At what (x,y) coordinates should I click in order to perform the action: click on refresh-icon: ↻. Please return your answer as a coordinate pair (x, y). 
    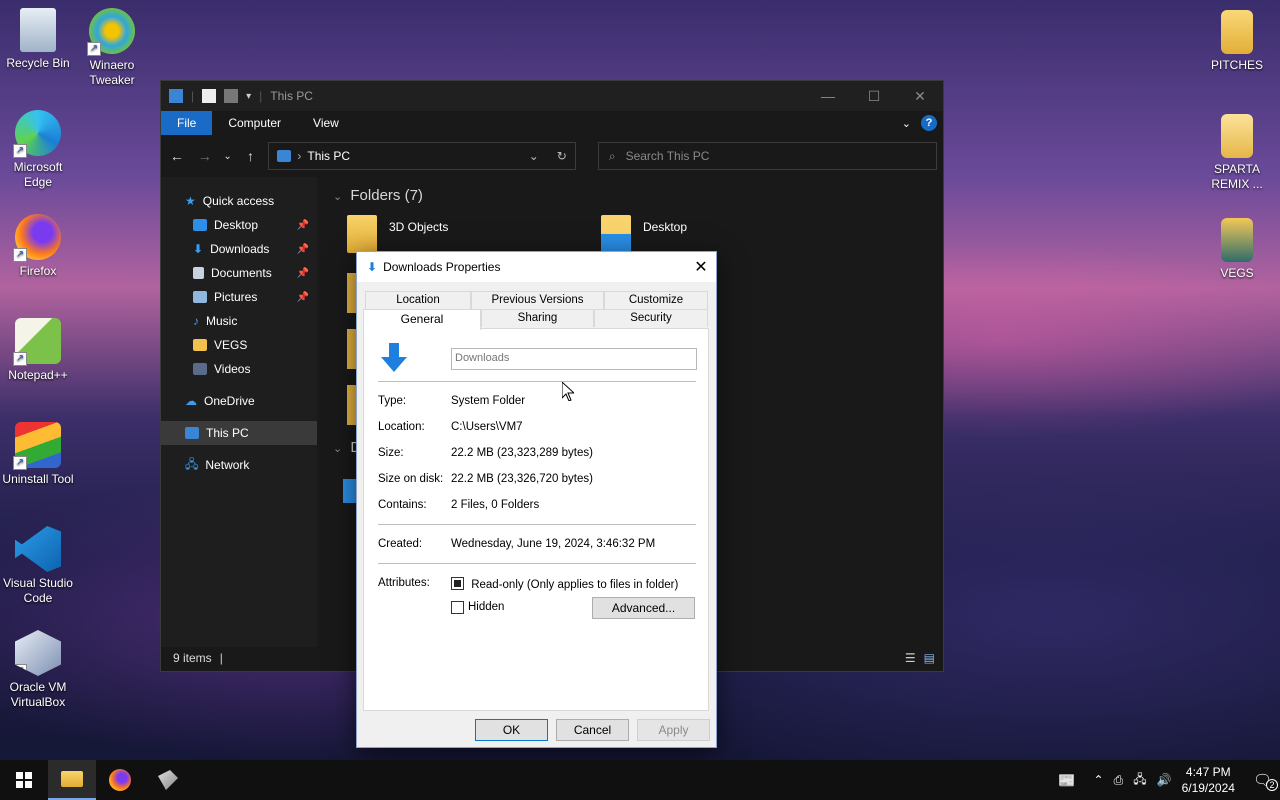
    Looking at the image, I should click on (562, 156).